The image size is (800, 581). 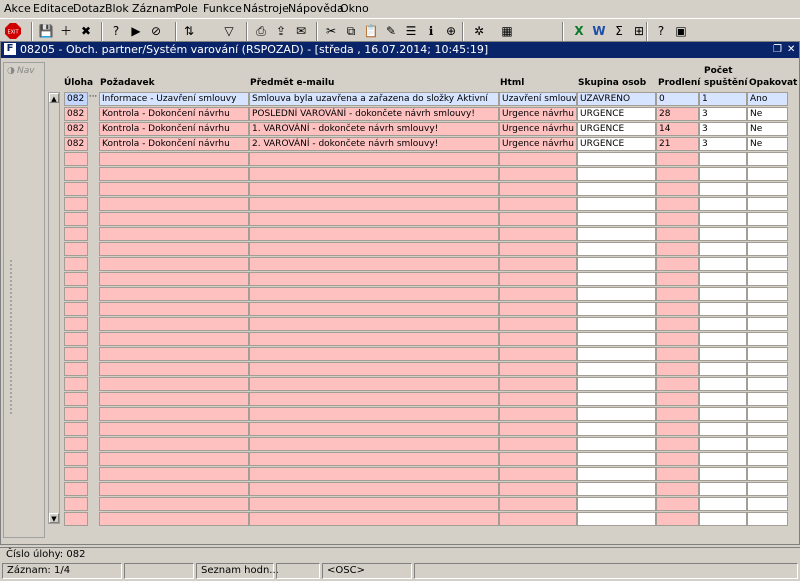 What do you see at coordinates (681, 31) in the screenshot?
I see `window-icon: ▣` at bounding box center [681, 31].